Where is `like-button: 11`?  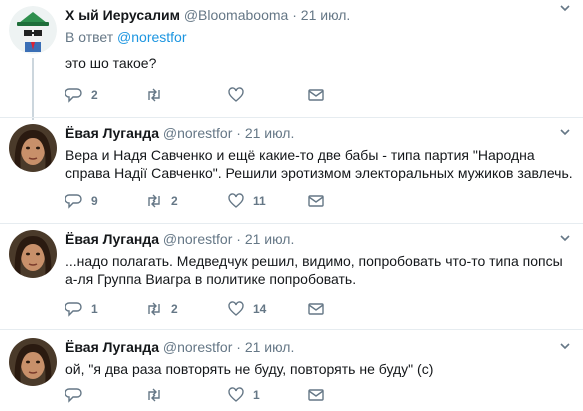 like-button: 11 is located at coordinates (246, 201).